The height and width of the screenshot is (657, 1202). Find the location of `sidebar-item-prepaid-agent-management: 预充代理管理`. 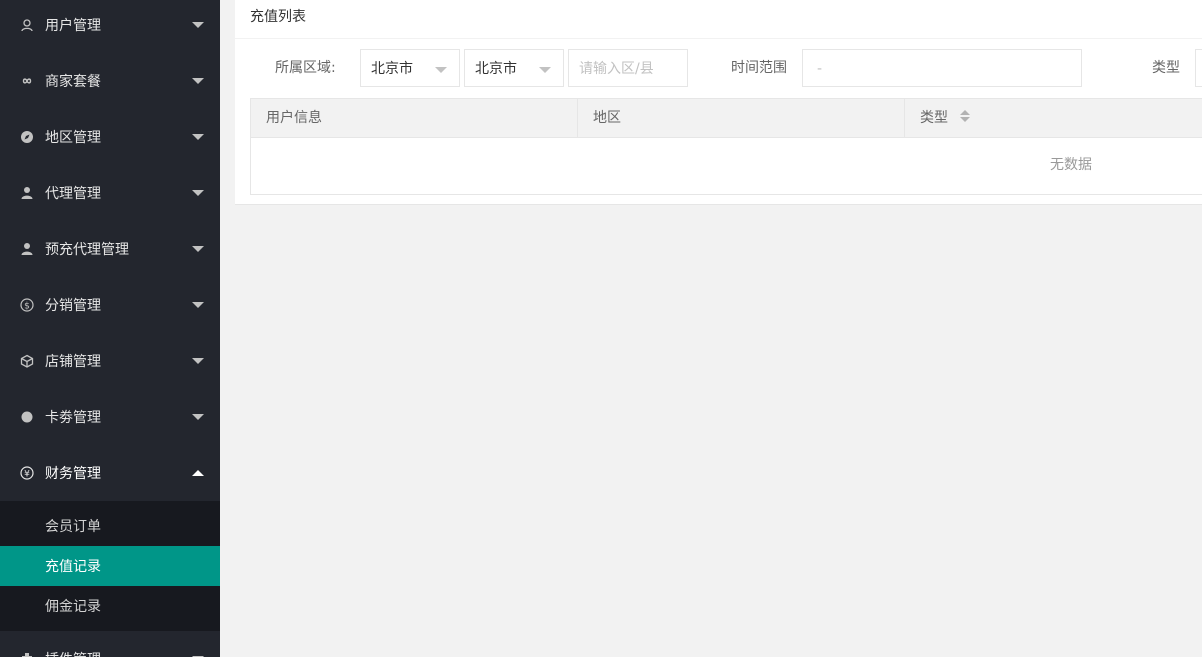

sidebar-item-prepaid-agent-management: 预充代理管理 is located at coordinates (110, 249).